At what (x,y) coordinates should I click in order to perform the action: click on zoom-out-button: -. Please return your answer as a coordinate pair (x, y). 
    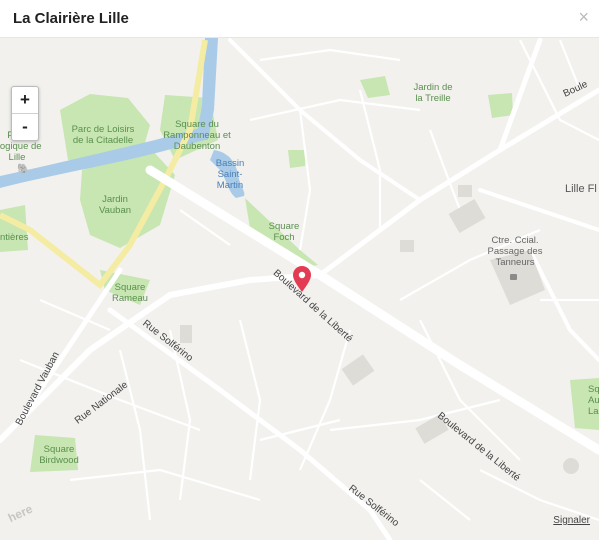
    Looking at the image, I should click on (25, 126).